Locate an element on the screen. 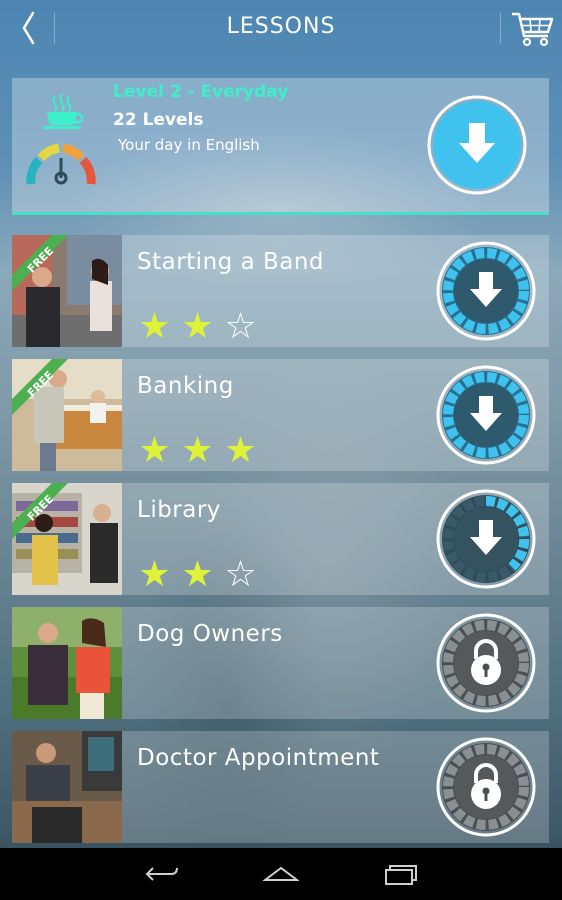 This screenshot has height=900, width=562. page-title: LESSONS is located at coordinates (281, 26).